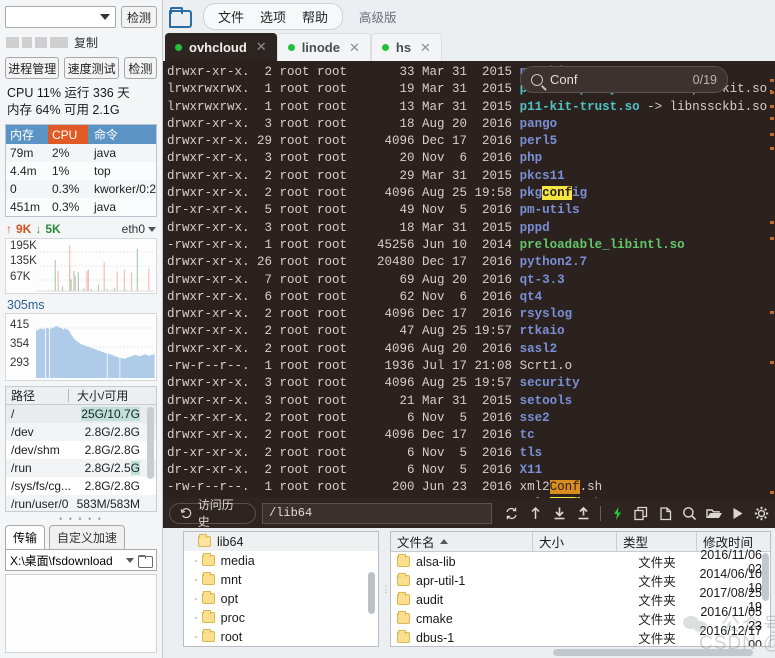  I want to click on remote-path-input: /lib64, so click(377, 513).